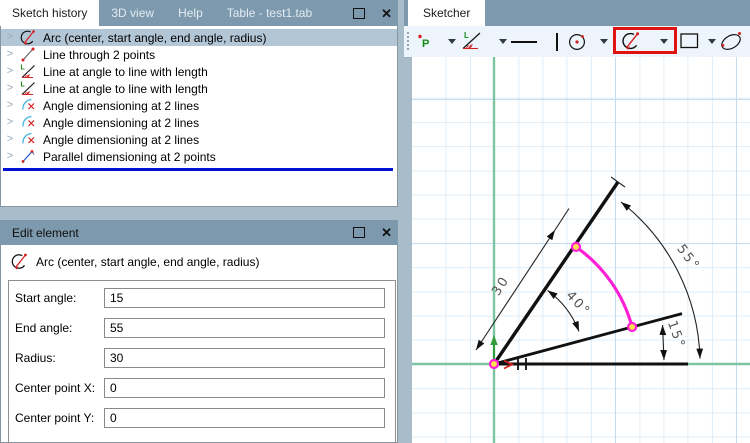 This screenshot has width=750, height=443. What do you see at coordinates (132, 13) in the screenshot?
I see `tab-3d-view: 3D view` at bounding box center [132, 13].